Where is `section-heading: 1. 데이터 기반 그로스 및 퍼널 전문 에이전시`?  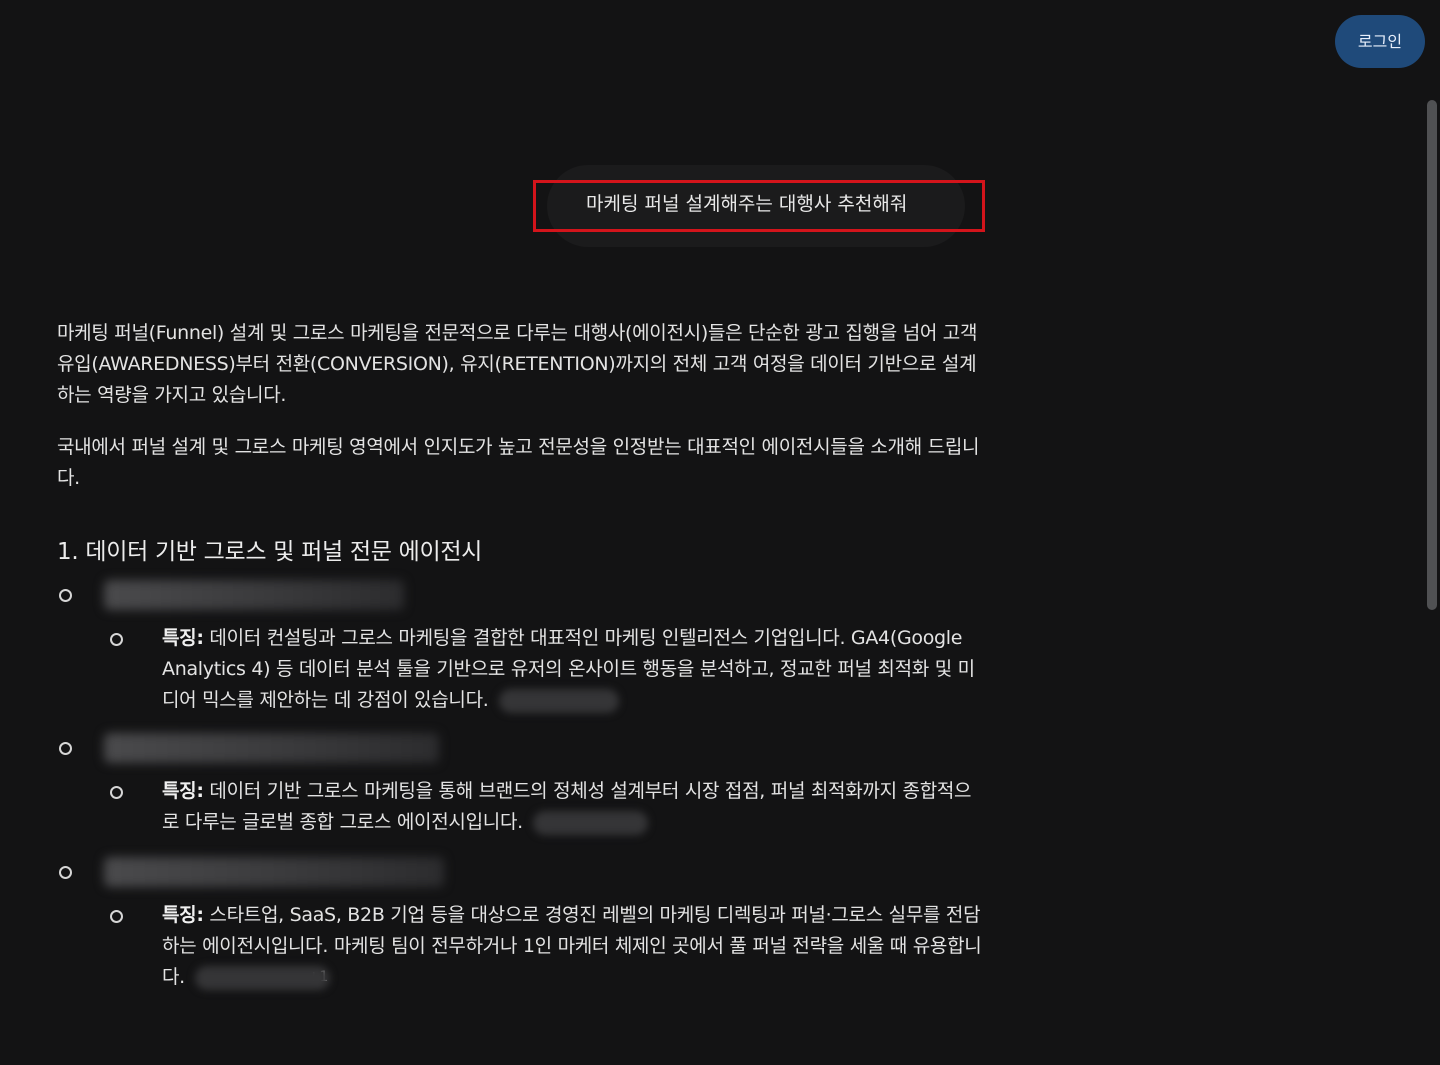
section-heading: 1. 데이터 기반 그로스 및 퍼널 전문 에이전시 is located at coordinates (270, 552).